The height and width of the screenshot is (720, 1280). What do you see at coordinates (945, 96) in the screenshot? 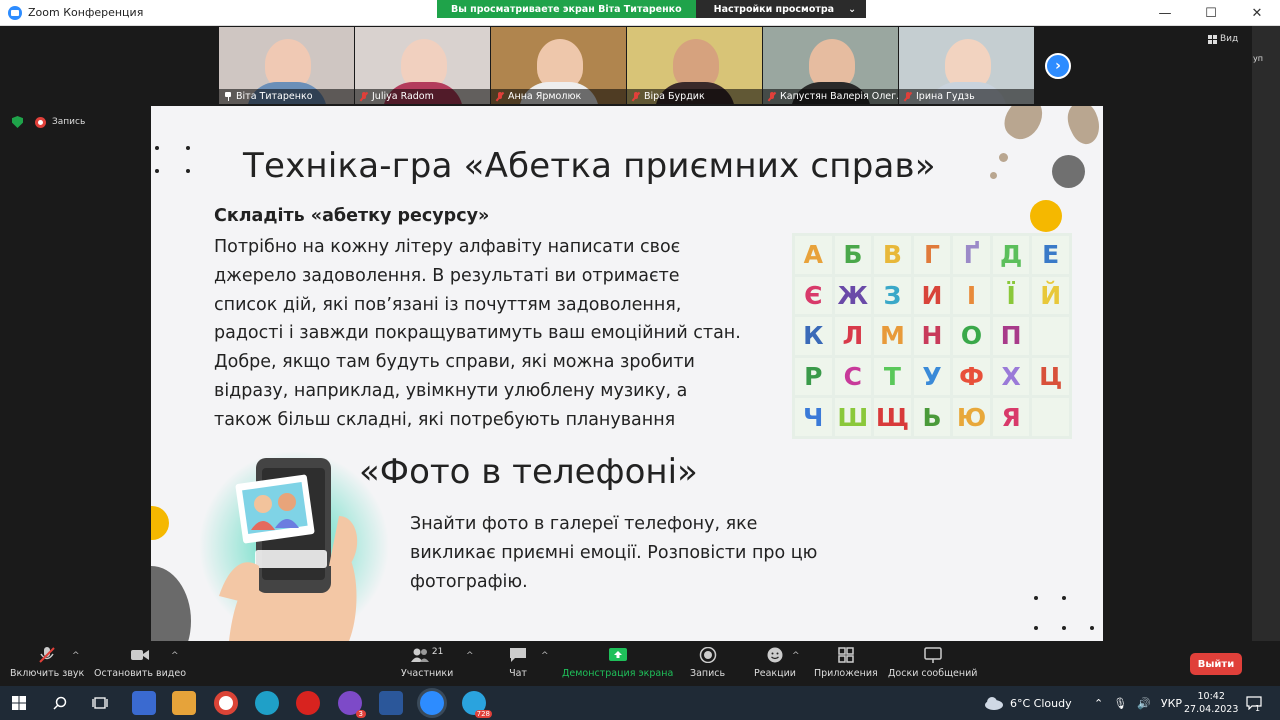
I see `participant-name: Ірина Гудзь` at bounding box center [945, 96].